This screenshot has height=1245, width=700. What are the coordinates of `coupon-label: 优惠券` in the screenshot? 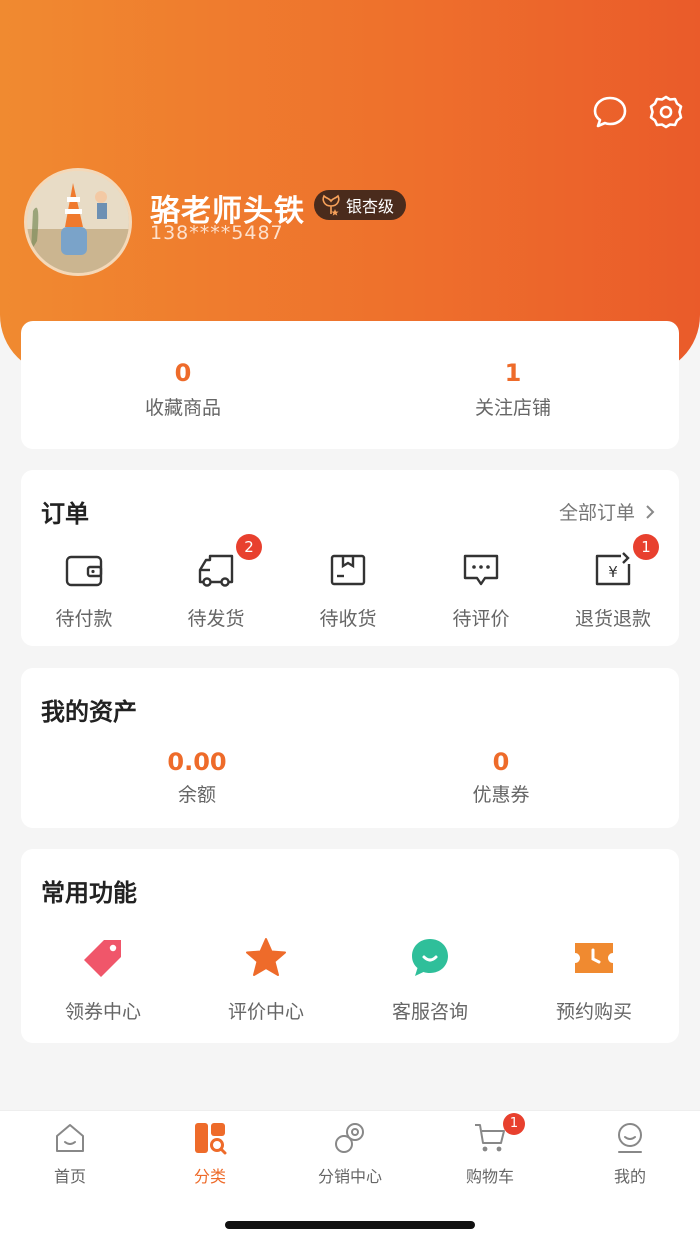 It's located at (501, 795).